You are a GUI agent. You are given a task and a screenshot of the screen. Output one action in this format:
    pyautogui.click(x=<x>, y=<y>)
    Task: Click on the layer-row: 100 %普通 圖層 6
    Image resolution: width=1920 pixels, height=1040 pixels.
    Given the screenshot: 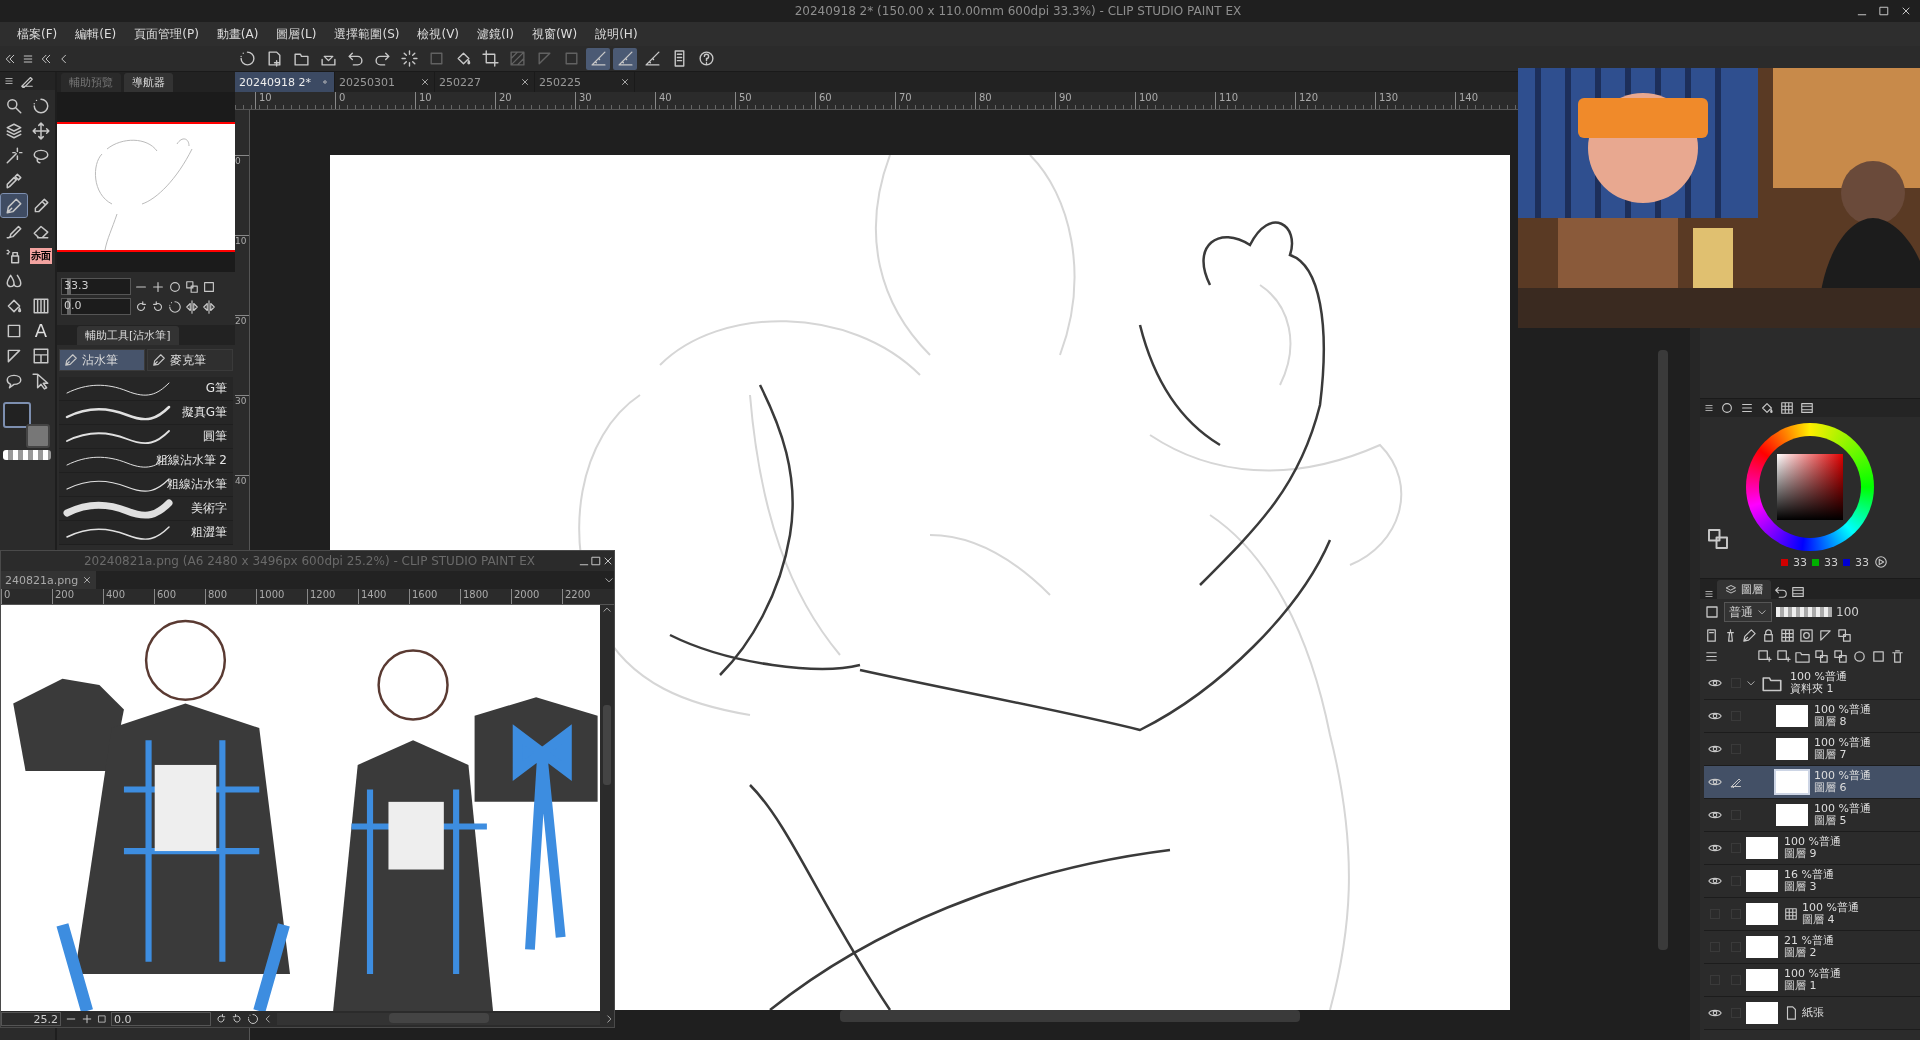 What is the action you would take?
    pyautogui.click(x=1812, y=782)
    